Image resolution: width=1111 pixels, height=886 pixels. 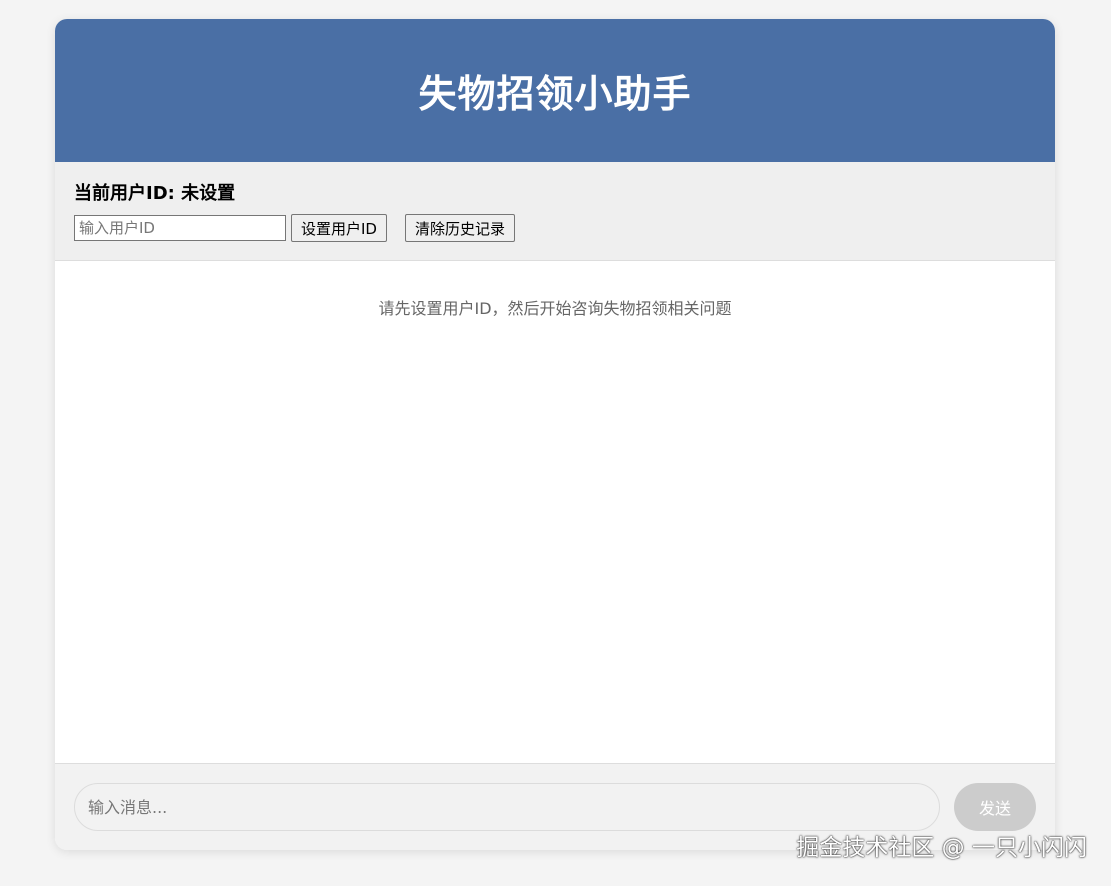 What do you see at coordinates (339, 228) in the screenshot?
I see `set-user-id-button: 设置用户ID` at bounding box center [339, 228].